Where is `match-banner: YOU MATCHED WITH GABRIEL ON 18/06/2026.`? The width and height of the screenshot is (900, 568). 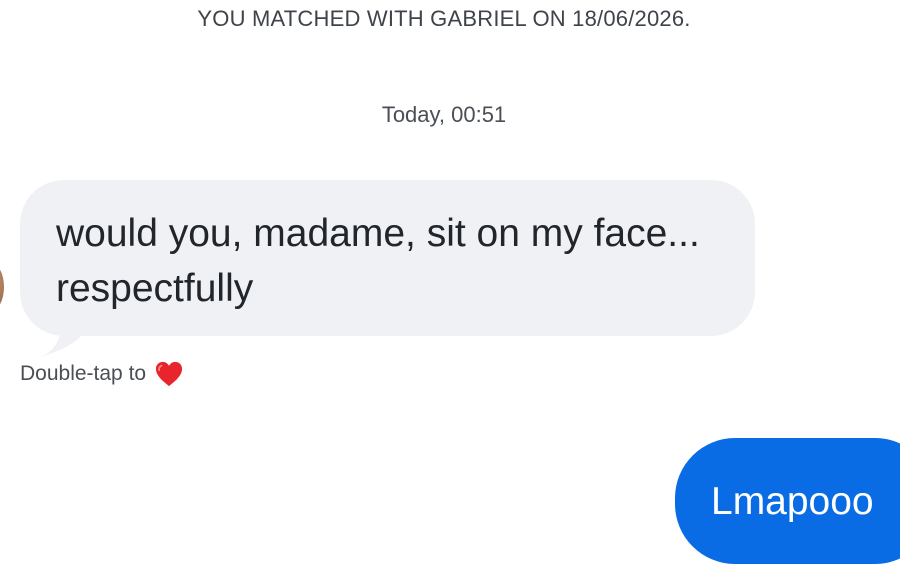
match-banner: YOU MATCHED WITH GABRIEL ON 18/06/2026. is located at coordinates (444, 18).